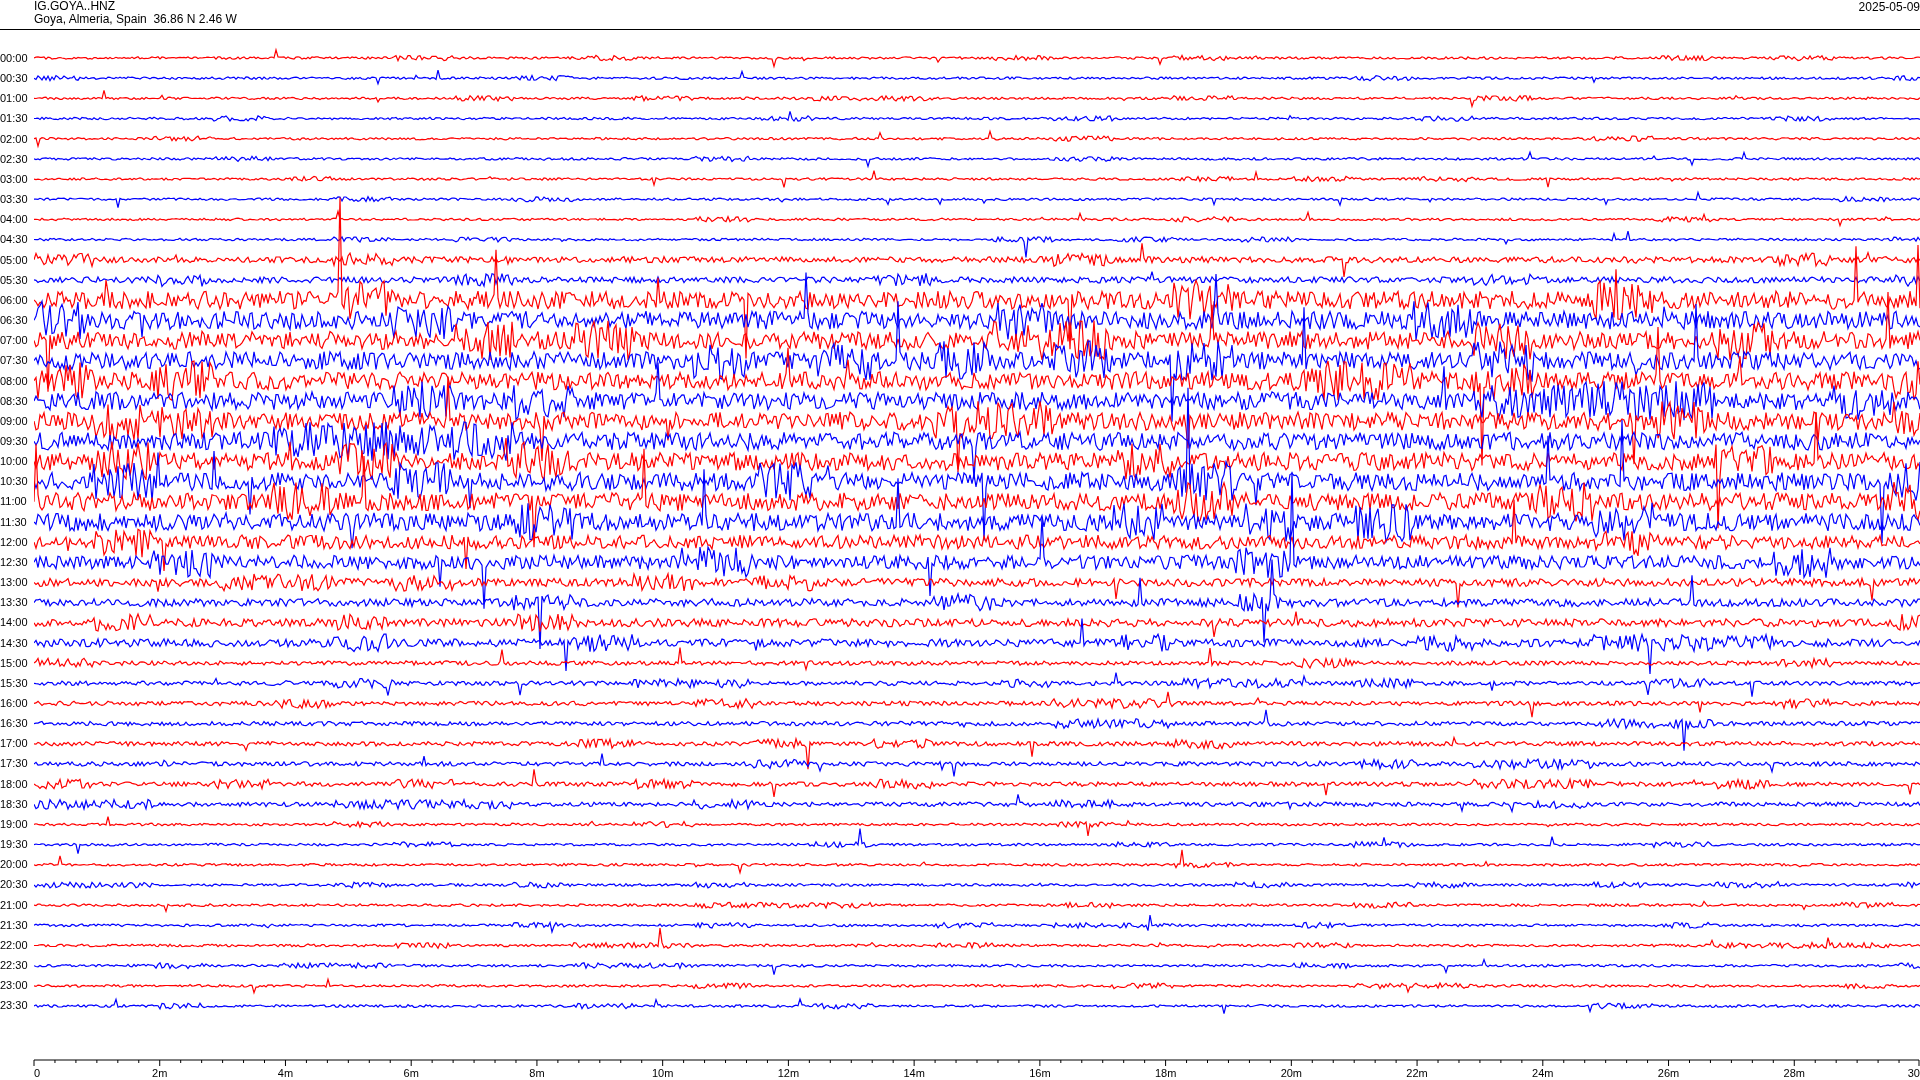  I want to click on time-label: 21:00, so click(14, 905).